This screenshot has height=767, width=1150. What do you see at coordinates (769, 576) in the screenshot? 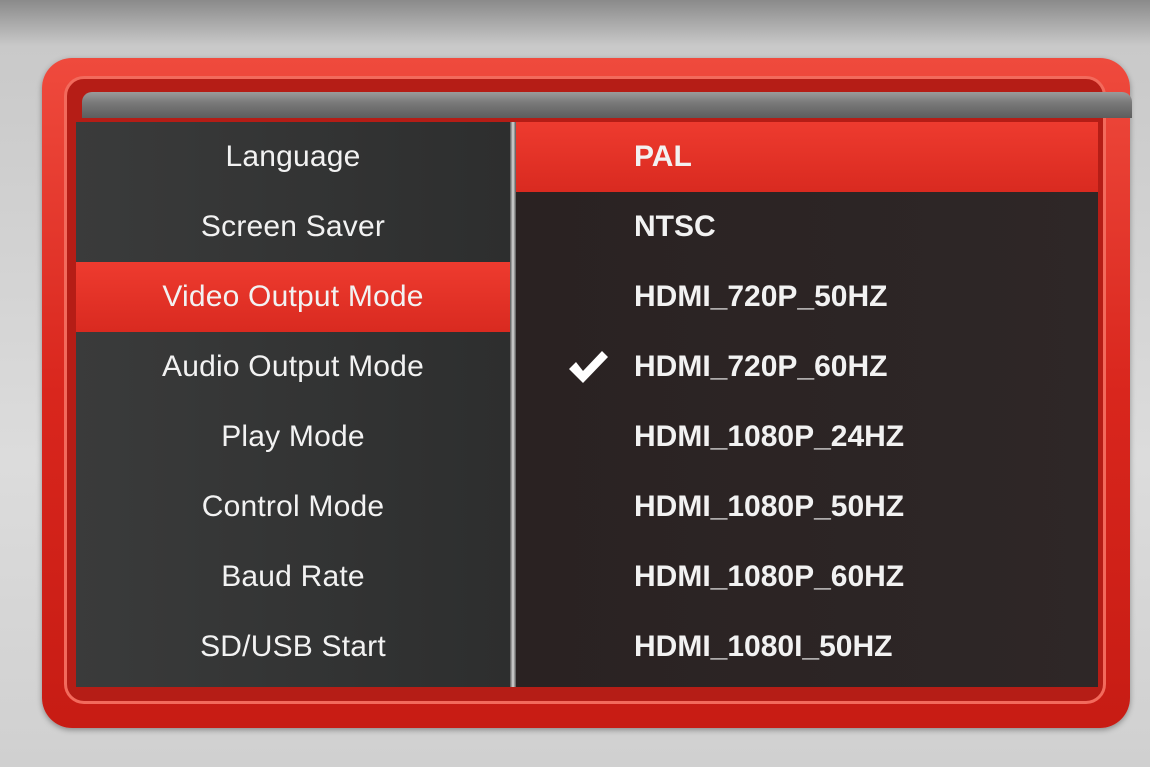
I see `option-label: HDMI_1080P_60HZ` at bounding box center [769, 576].